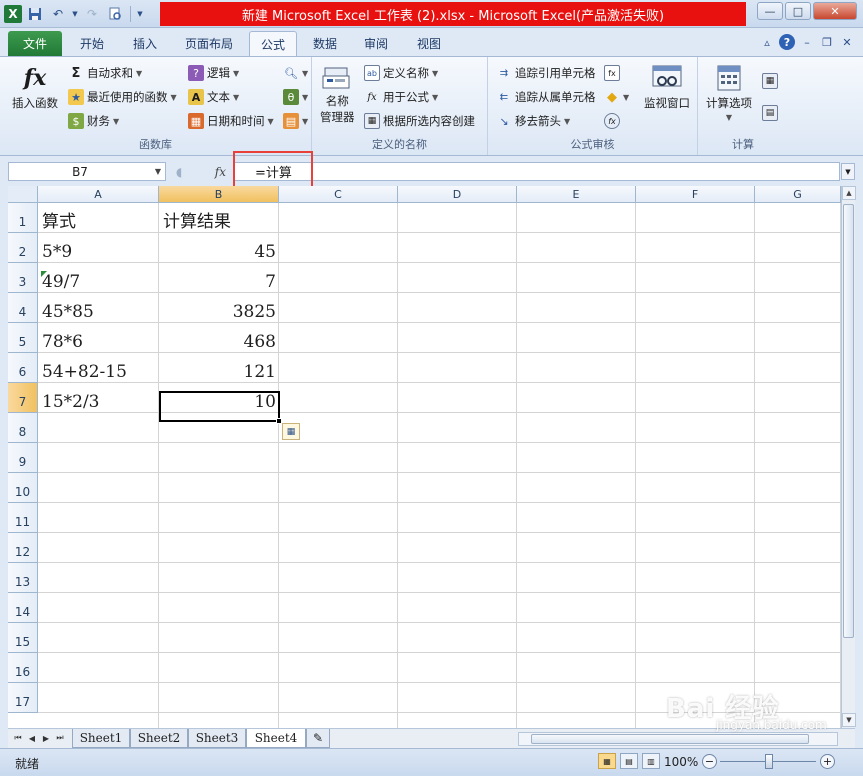 The height and width of the screenshot is (776, 863). I want to click on next-sheet-icon: ▶, so click(46, 738).